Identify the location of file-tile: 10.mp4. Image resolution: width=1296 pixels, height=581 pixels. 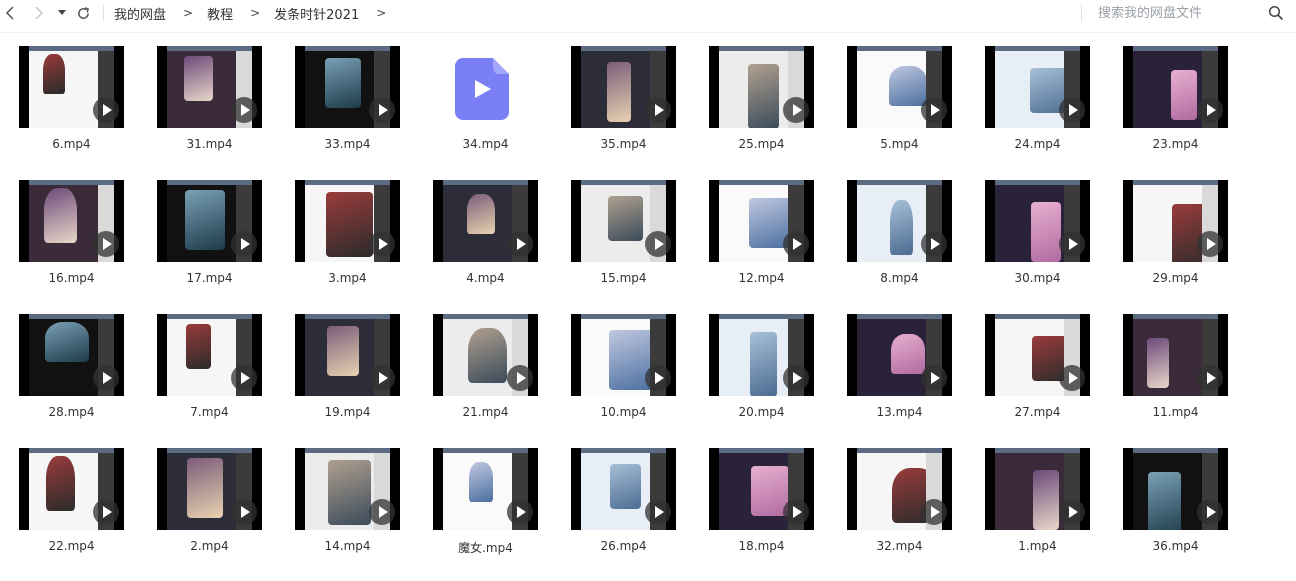
(622, 381).